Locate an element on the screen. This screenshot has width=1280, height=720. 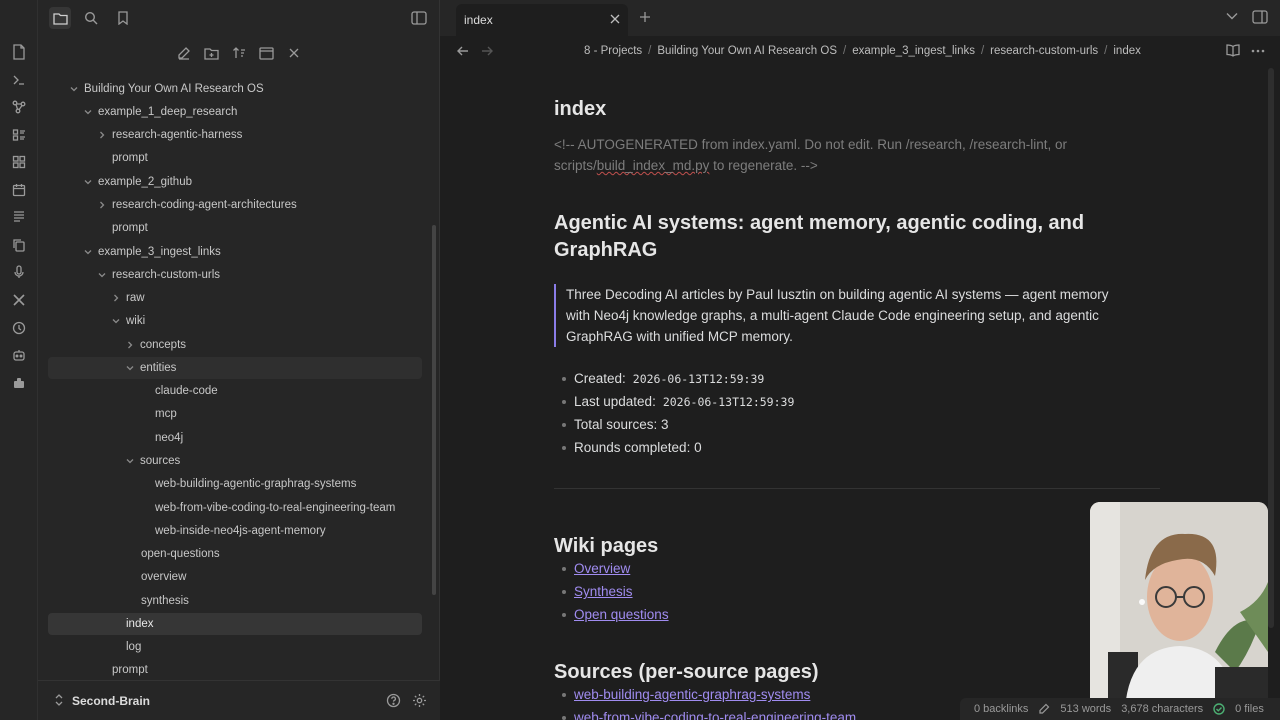
graph-view-icon is located at coordinates (19, 107).